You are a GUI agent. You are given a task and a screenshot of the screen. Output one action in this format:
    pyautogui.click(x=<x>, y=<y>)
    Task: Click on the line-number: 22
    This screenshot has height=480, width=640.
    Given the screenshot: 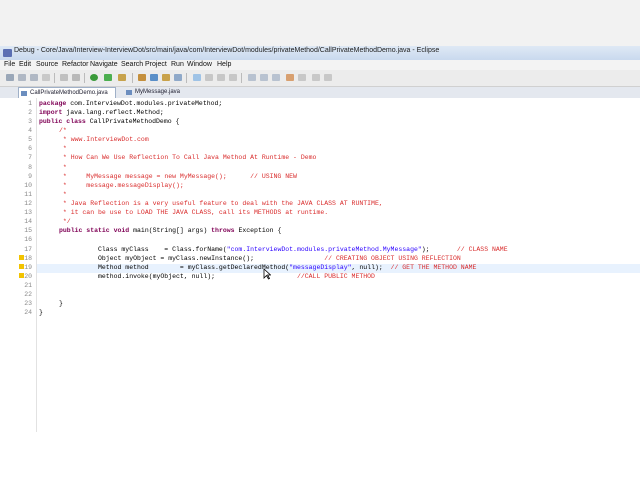 What is the action you would take?
    pyautogui.click(x=28, y=294)
    